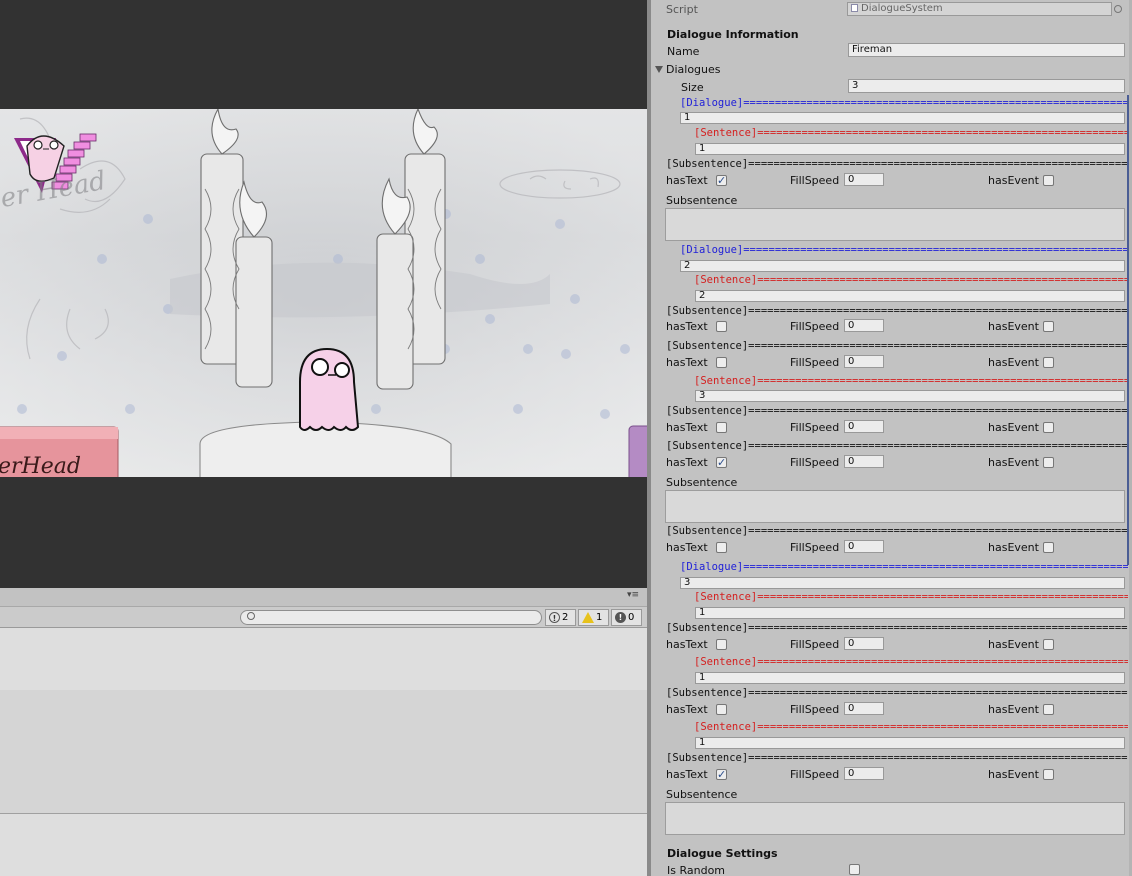  Describe the element at coordinates (560, 617) in the screenshot. I see `info-count-button: ! 2` at that location.